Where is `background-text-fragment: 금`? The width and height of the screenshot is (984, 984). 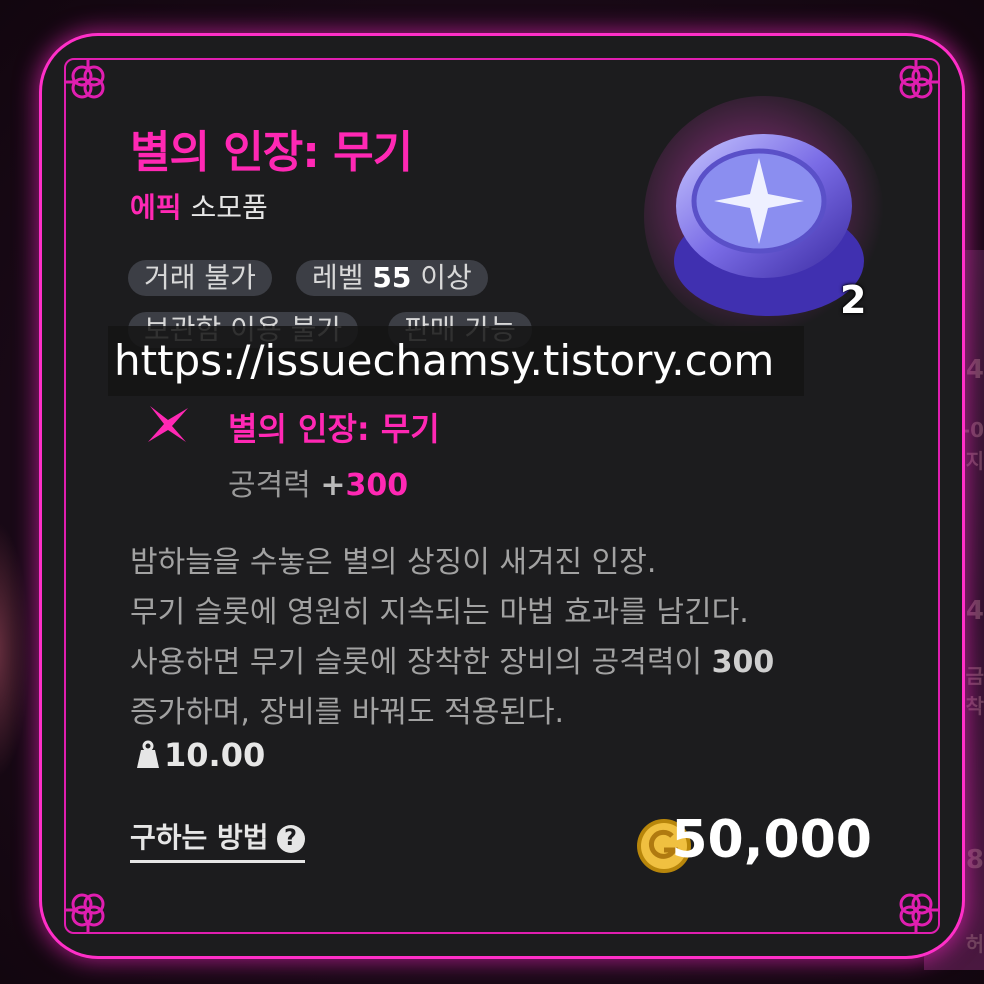 background-text-fragment: 금 is located at coordinates (974, 676).